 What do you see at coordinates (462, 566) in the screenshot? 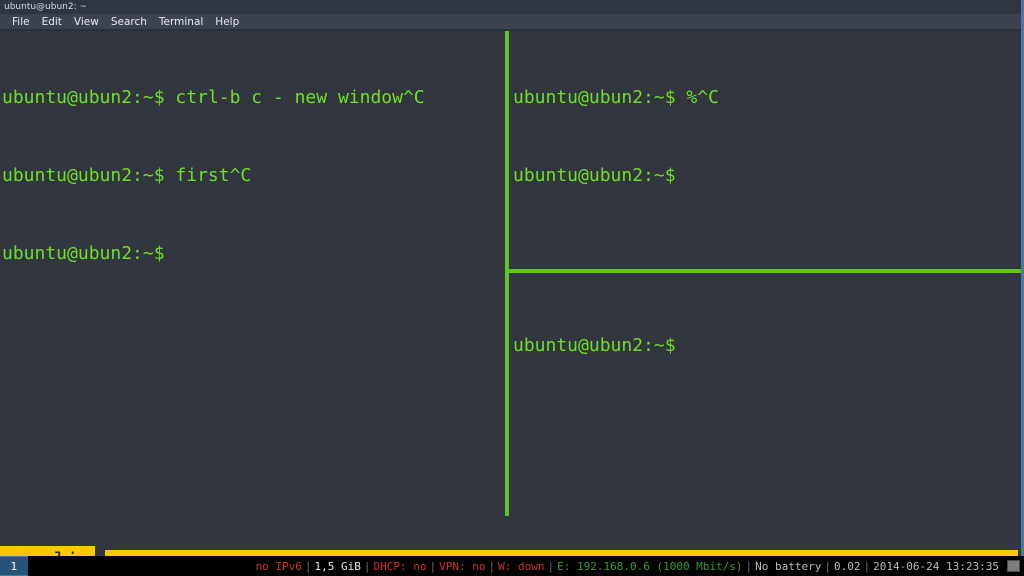
I see `status-vpn: VPN: no` at bounding box center [462, 566].